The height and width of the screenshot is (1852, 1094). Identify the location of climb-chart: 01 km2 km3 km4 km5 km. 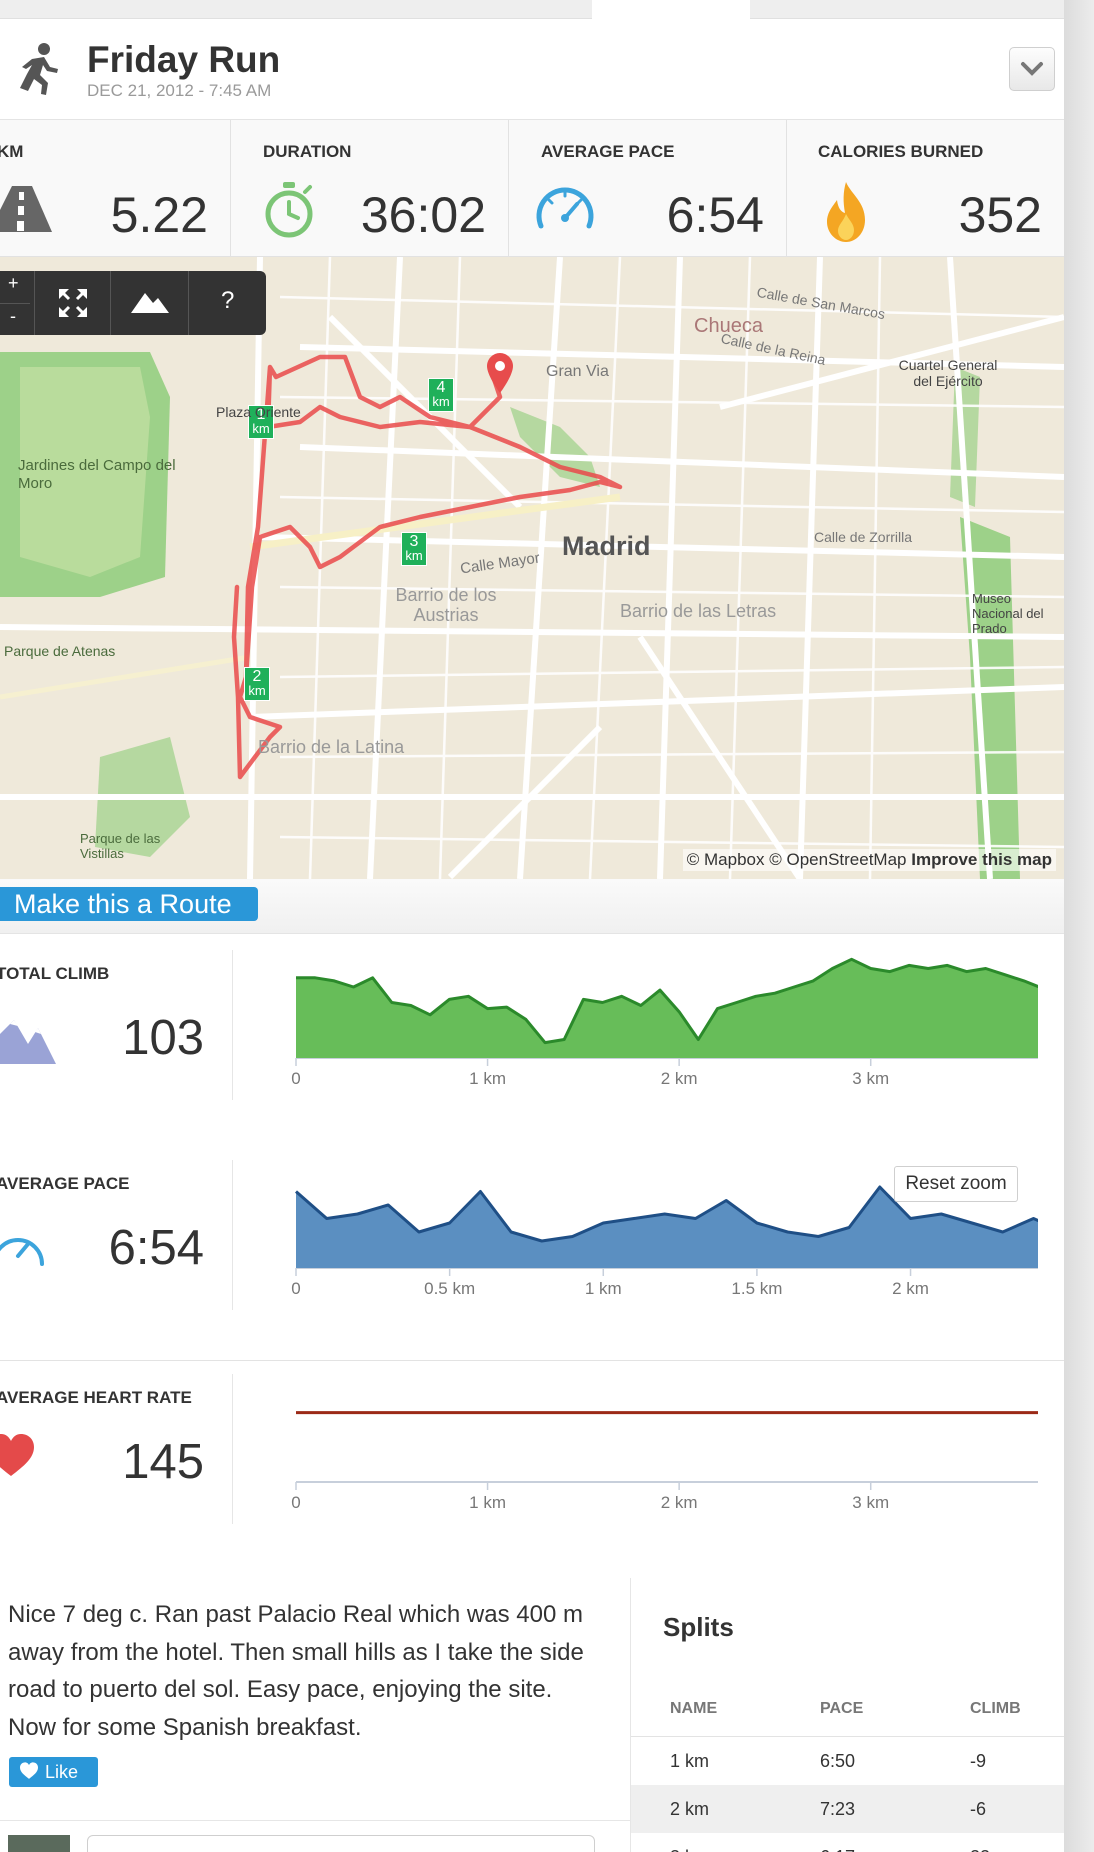
(658, 1020).